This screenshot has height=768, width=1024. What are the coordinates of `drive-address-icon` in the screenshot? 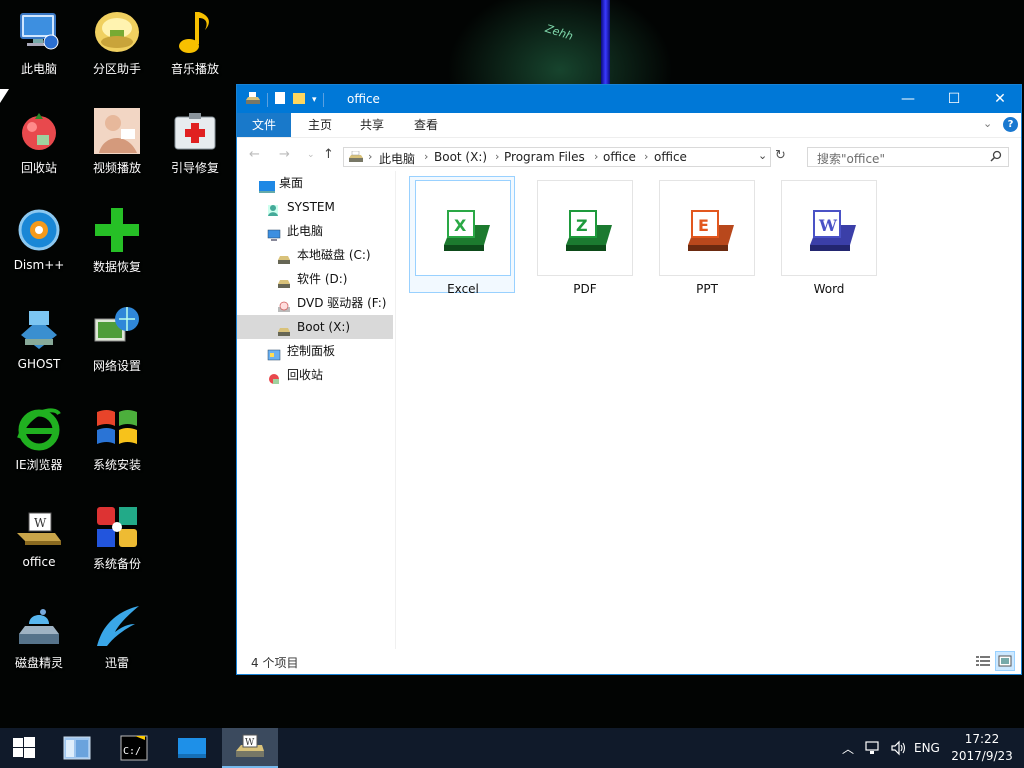 It's located at (356, 158).